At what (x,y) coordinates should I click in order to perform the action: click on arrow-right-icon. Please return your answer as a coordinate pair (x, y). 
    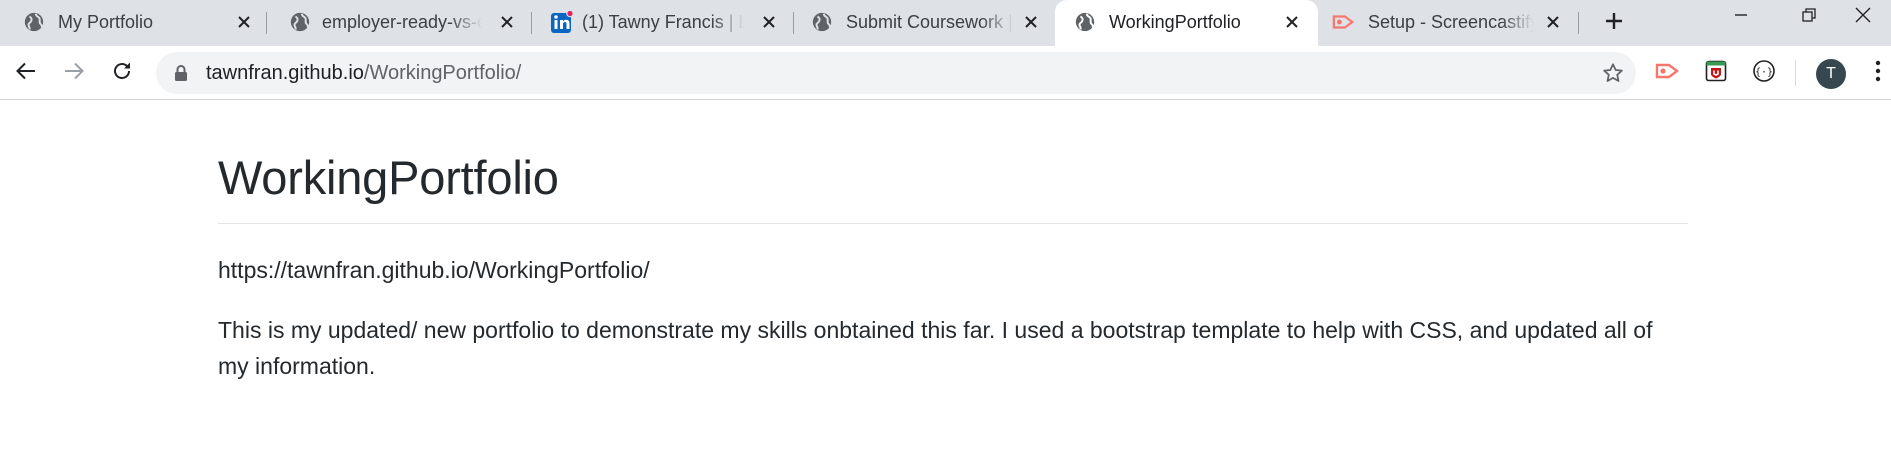
    Looking at the image, I should click on (74, 73).